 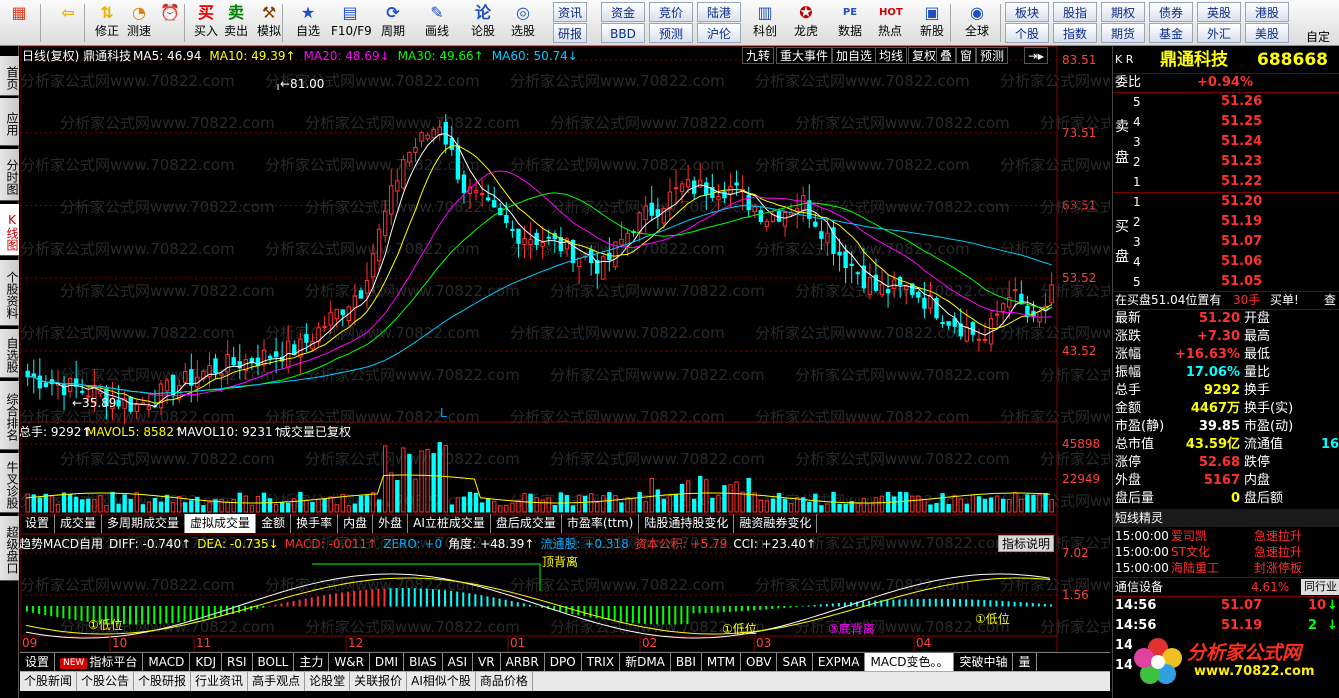 What do you see at coordinates (645, 662) in the screenshot?
I see `indicator-tab: 新DMA` at bounding box center [645, 662].